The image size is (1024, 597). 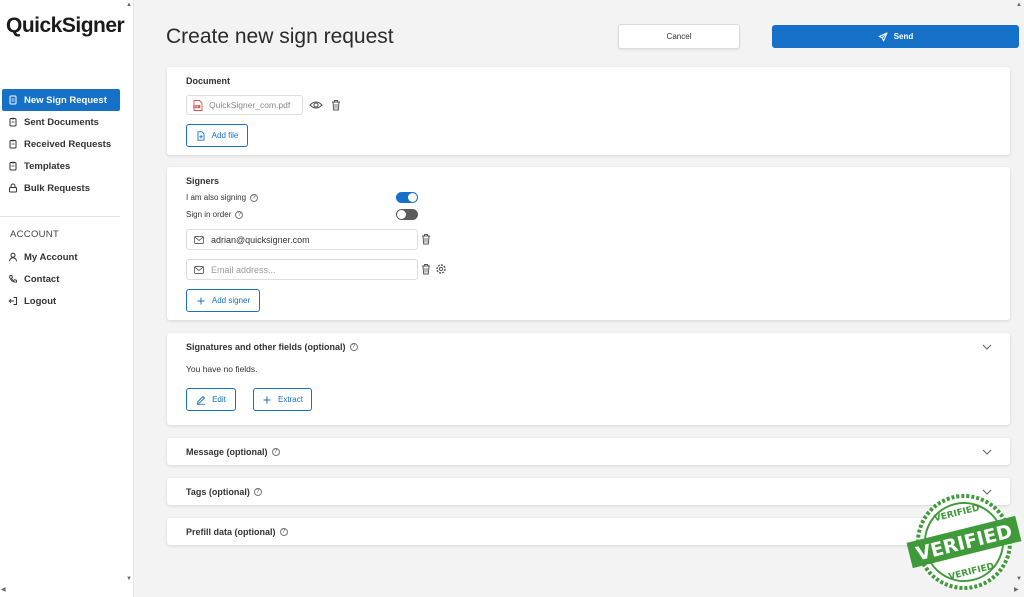 What do you see at coordinates (883, 36) in the screenshot?
I see `send-icon` at bounding box center [883, 36].